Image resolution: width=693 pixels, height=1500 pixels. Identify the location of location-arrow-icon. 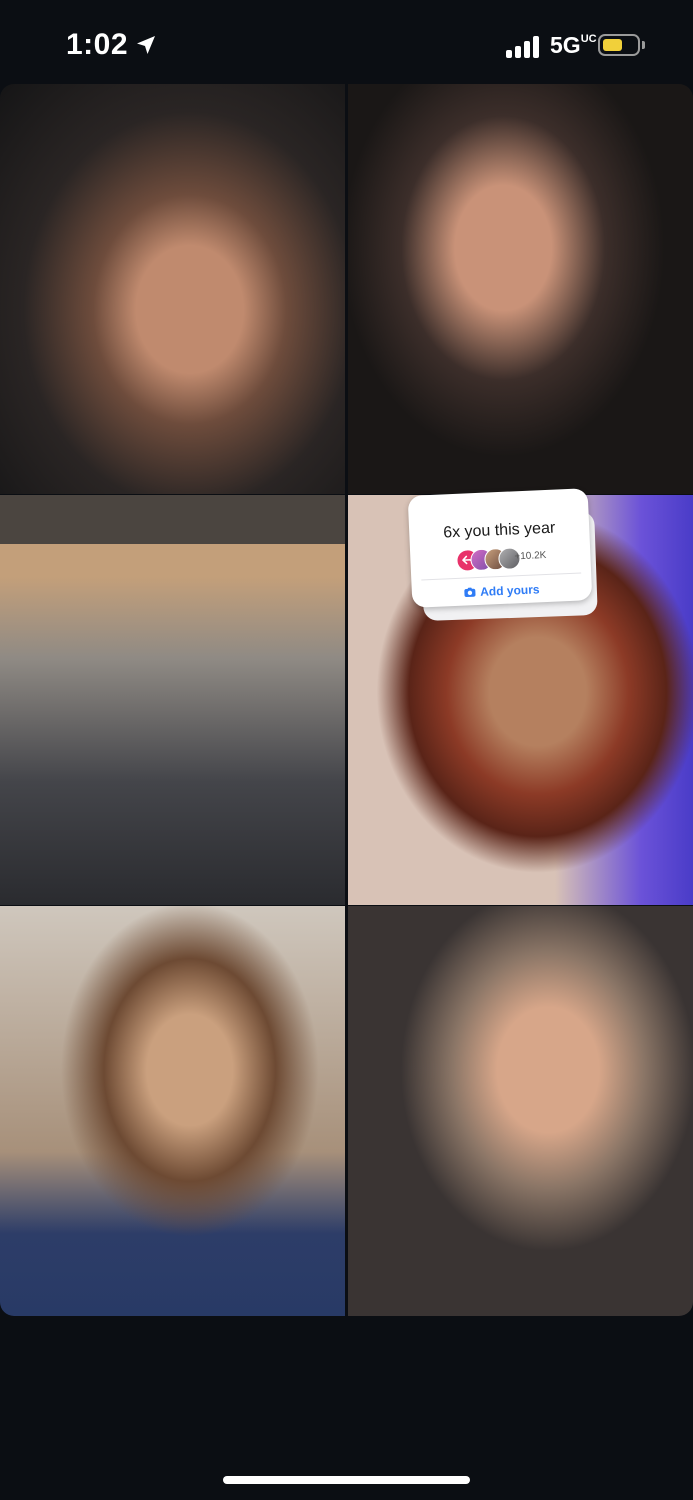
(146, 45).